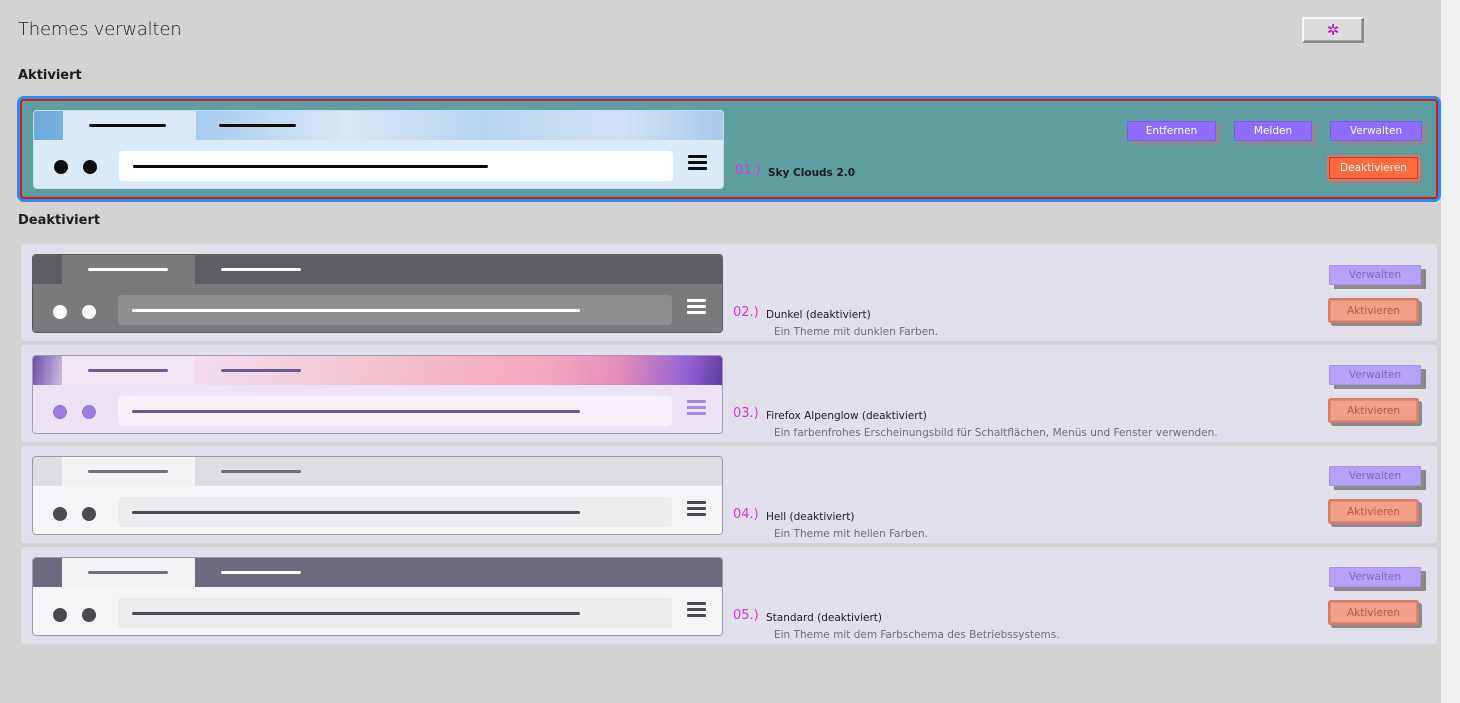 The image size is (1460, 703). Describe the element at coordinates (1373, 168) in the screenshot. I see `disable-button: Deaktivieren` at that location.